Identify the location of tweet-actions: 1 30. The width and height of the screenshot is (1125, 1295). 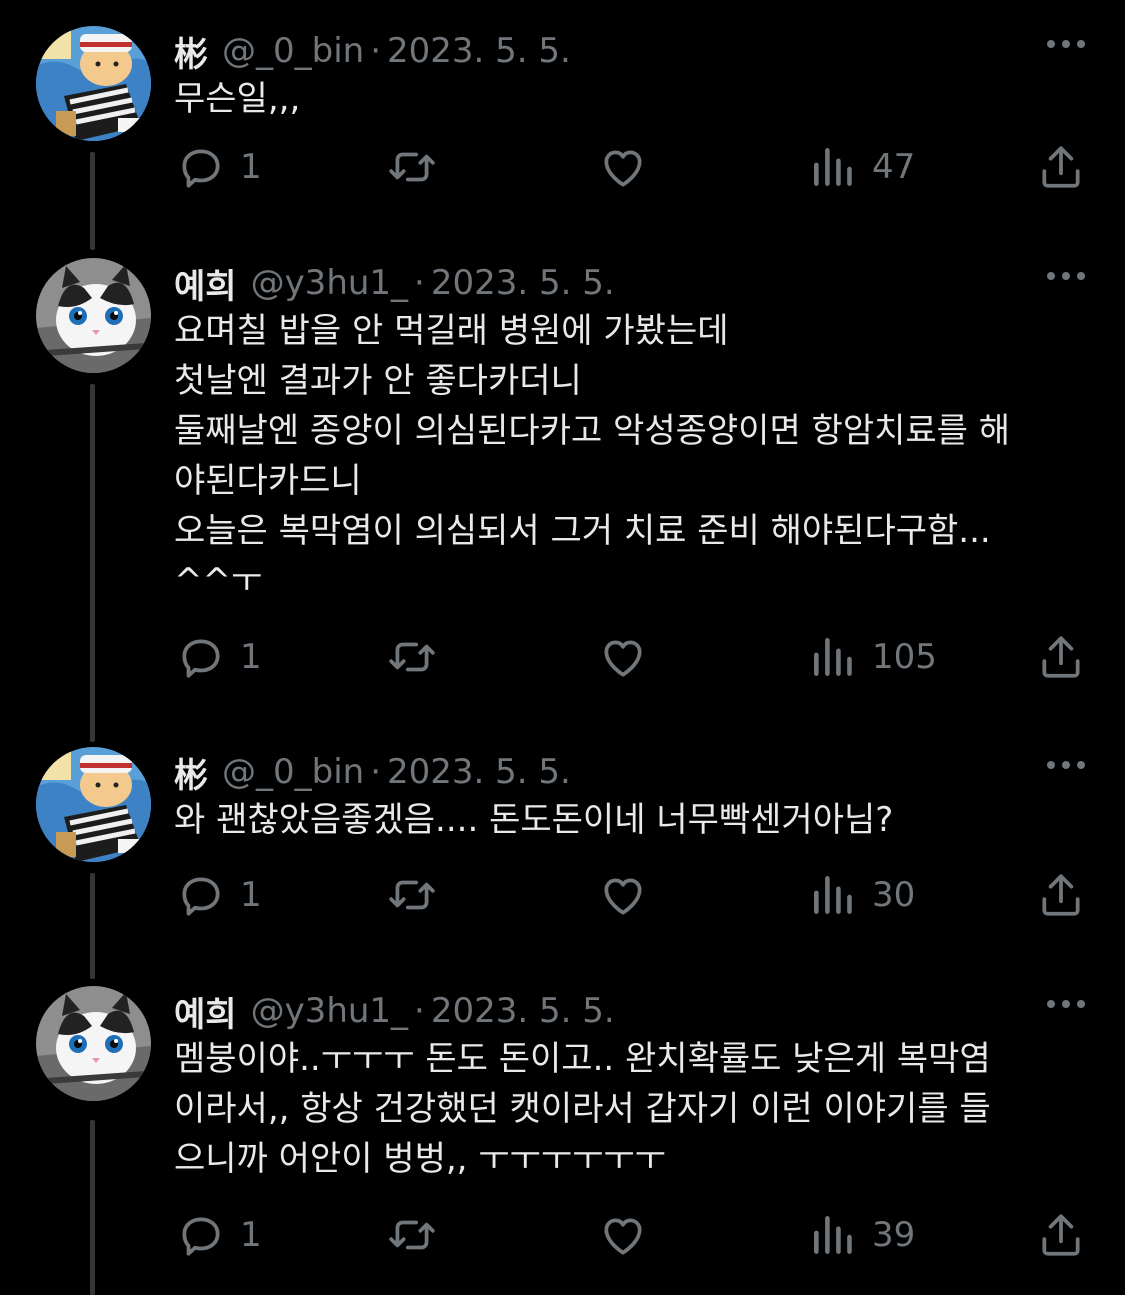
(562, 895).